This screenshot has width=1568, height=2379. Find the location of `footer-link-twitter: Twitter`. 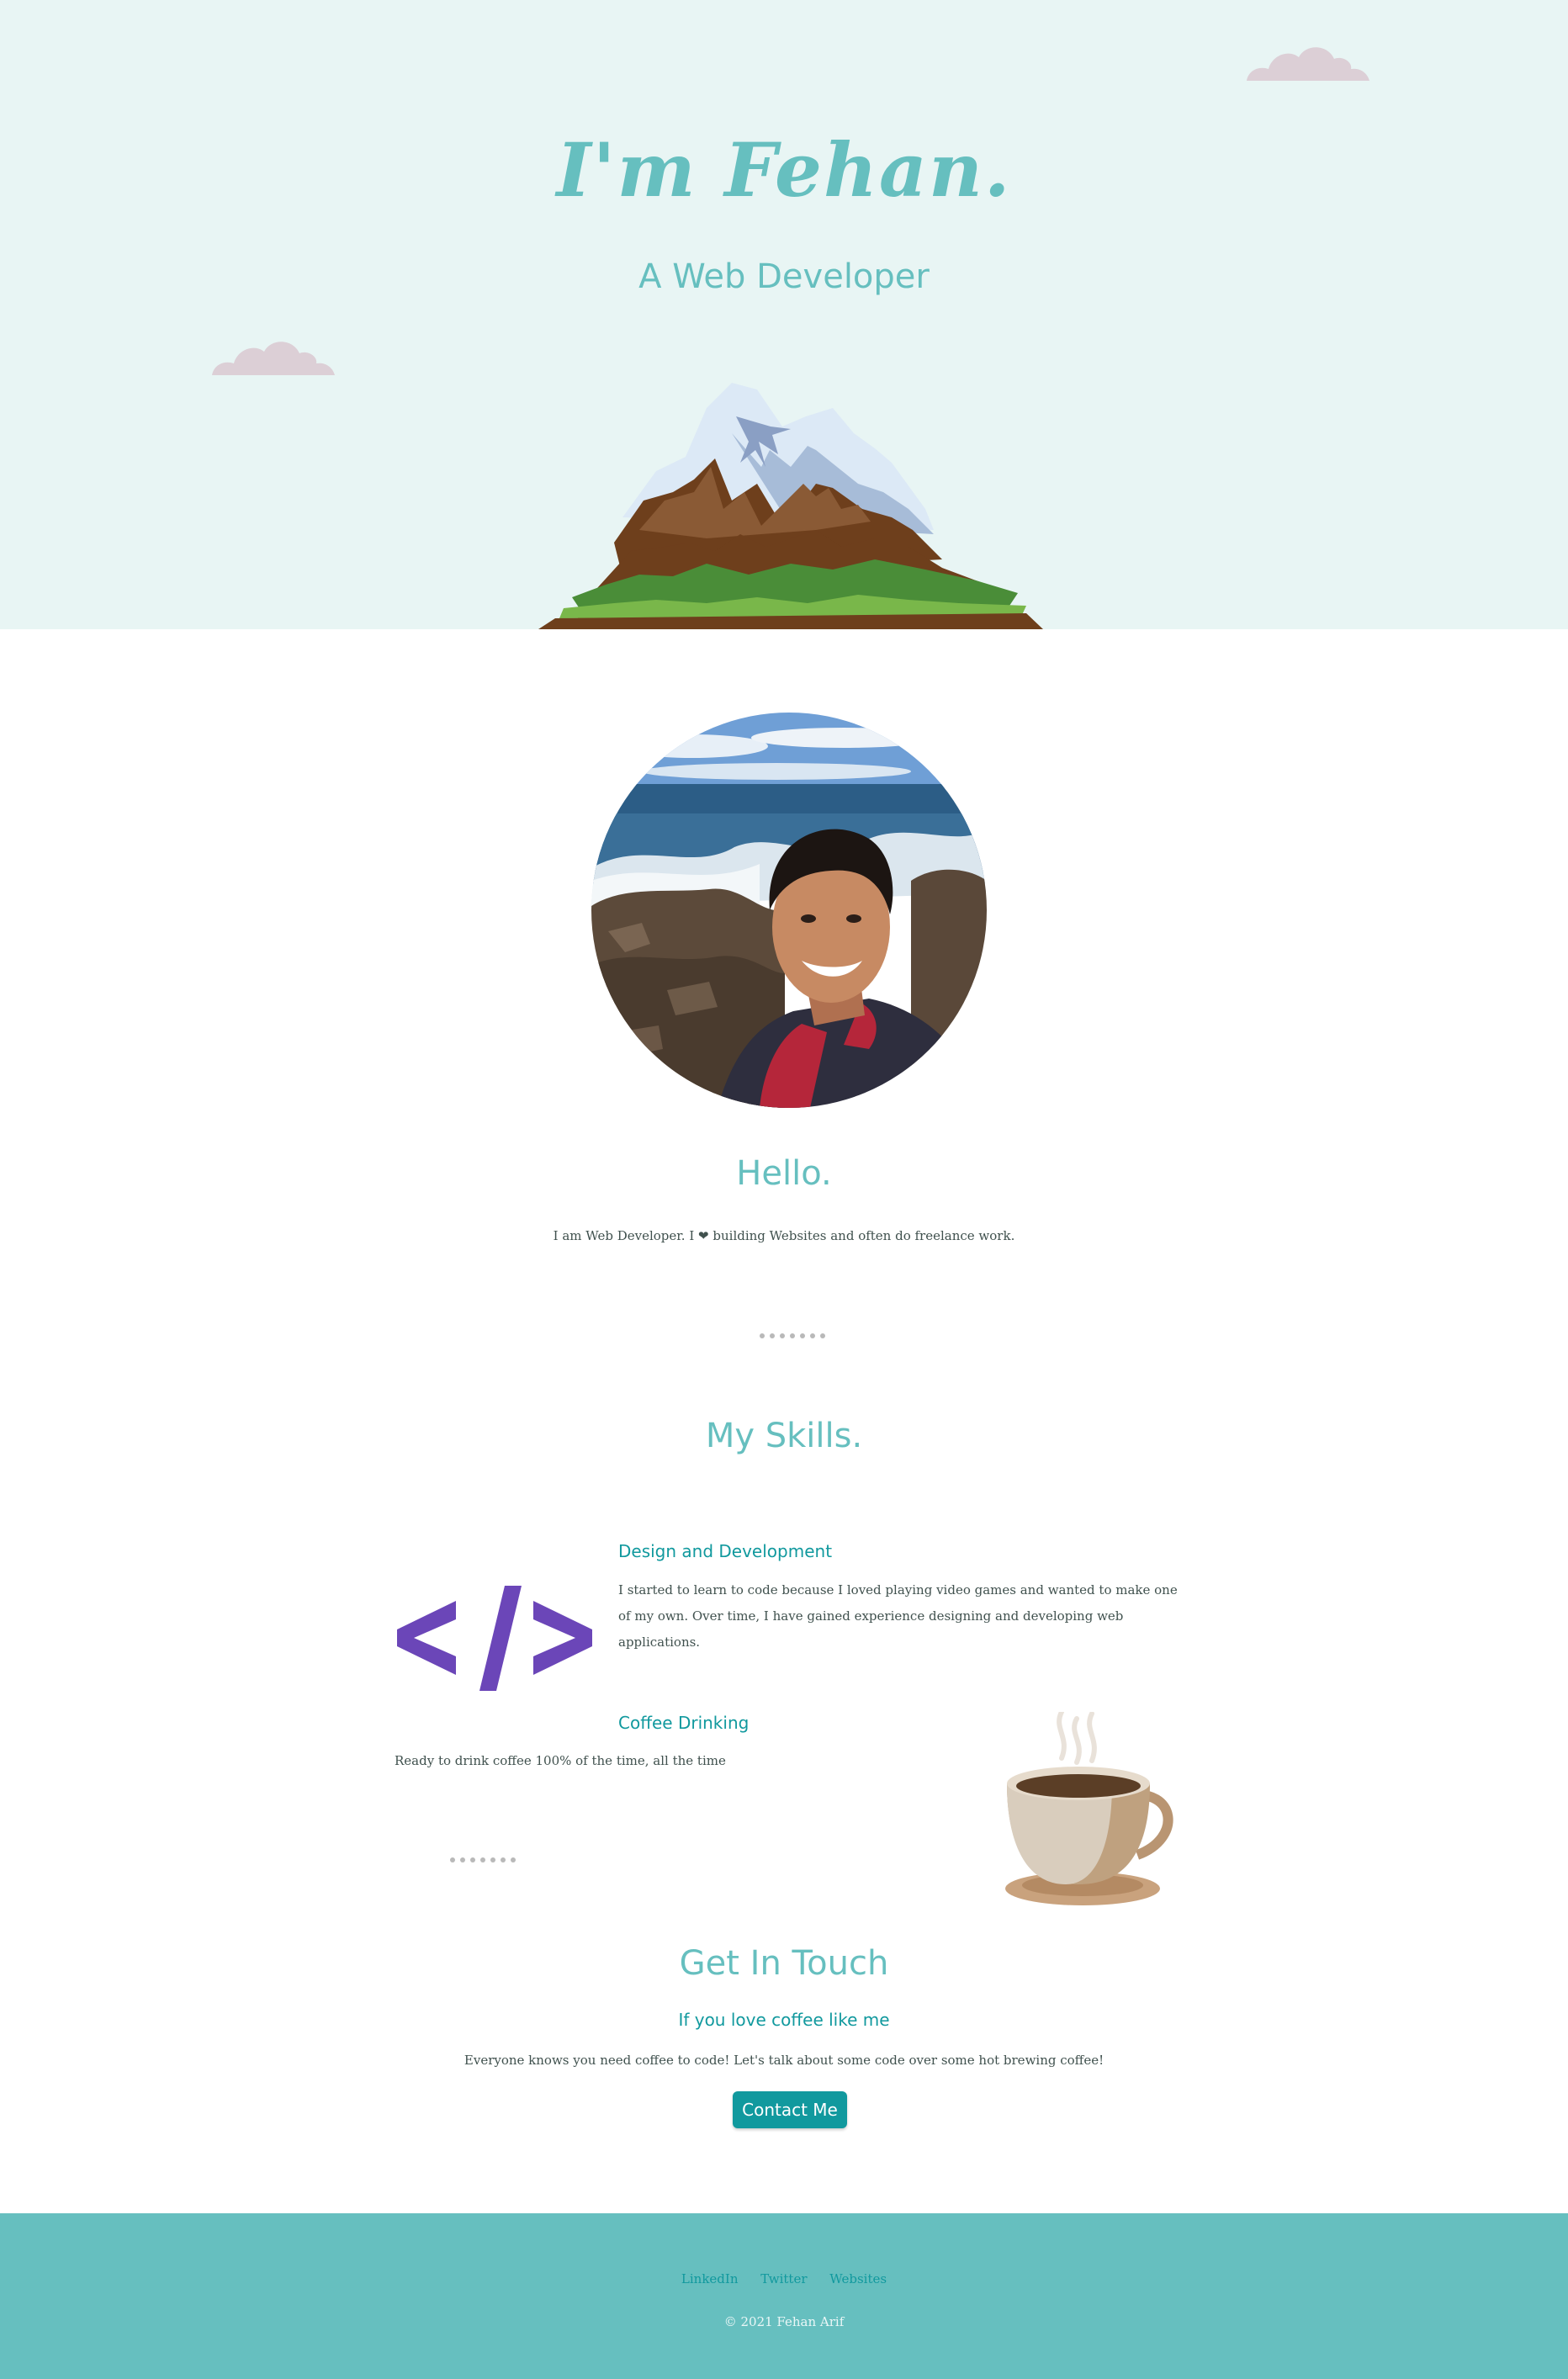

footer-link-twitter: Twitter is located at coordinates (783, 2278).